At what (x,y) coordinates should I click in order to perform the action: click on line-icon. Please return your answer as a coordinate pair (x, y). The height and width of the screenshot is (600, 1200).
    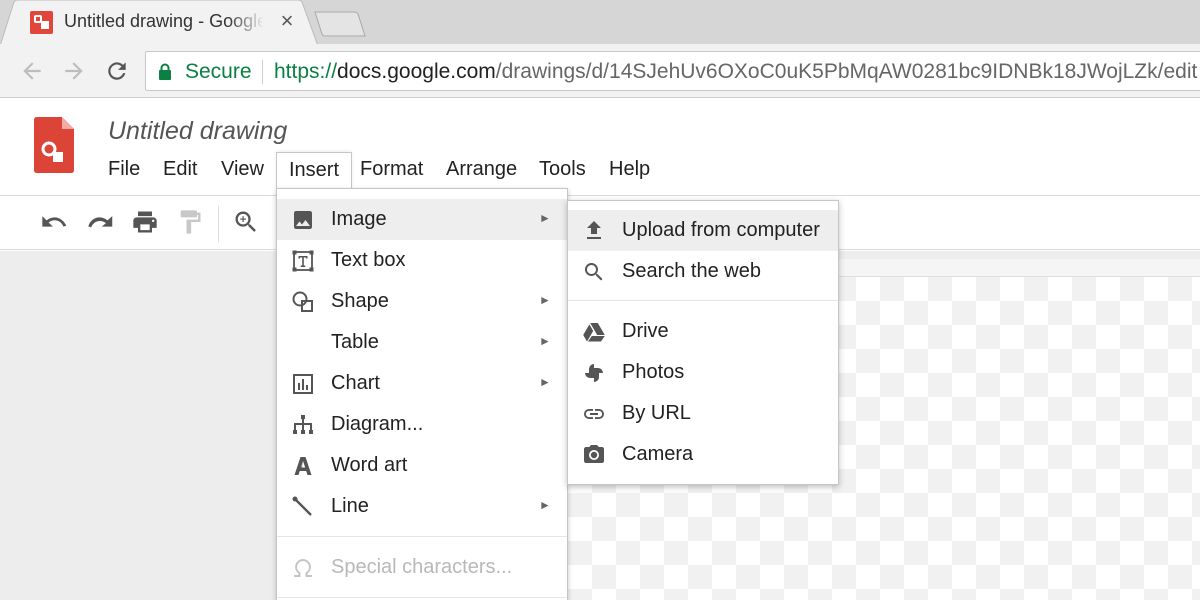
    Looking at the image, I should click on (302, 506).